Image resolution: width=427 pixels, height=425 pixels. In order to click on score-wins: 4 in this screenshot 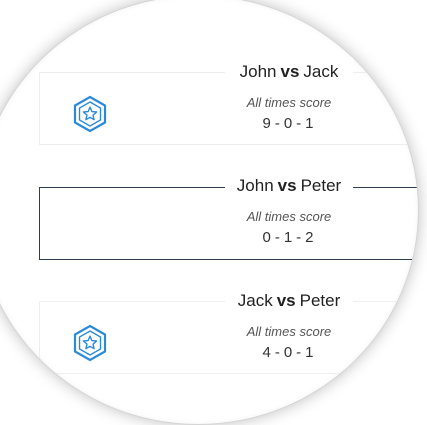, I will do `click(267, 352)`.